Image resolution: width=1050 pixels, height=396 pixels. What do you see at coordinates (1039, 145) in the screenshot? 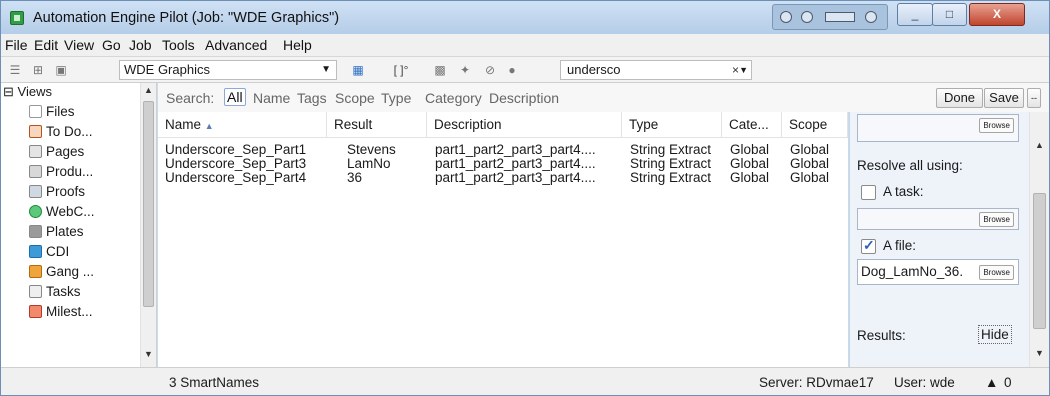
I see `rp-scroll-up-icon: ▲` at bounding box center [1039, 145].